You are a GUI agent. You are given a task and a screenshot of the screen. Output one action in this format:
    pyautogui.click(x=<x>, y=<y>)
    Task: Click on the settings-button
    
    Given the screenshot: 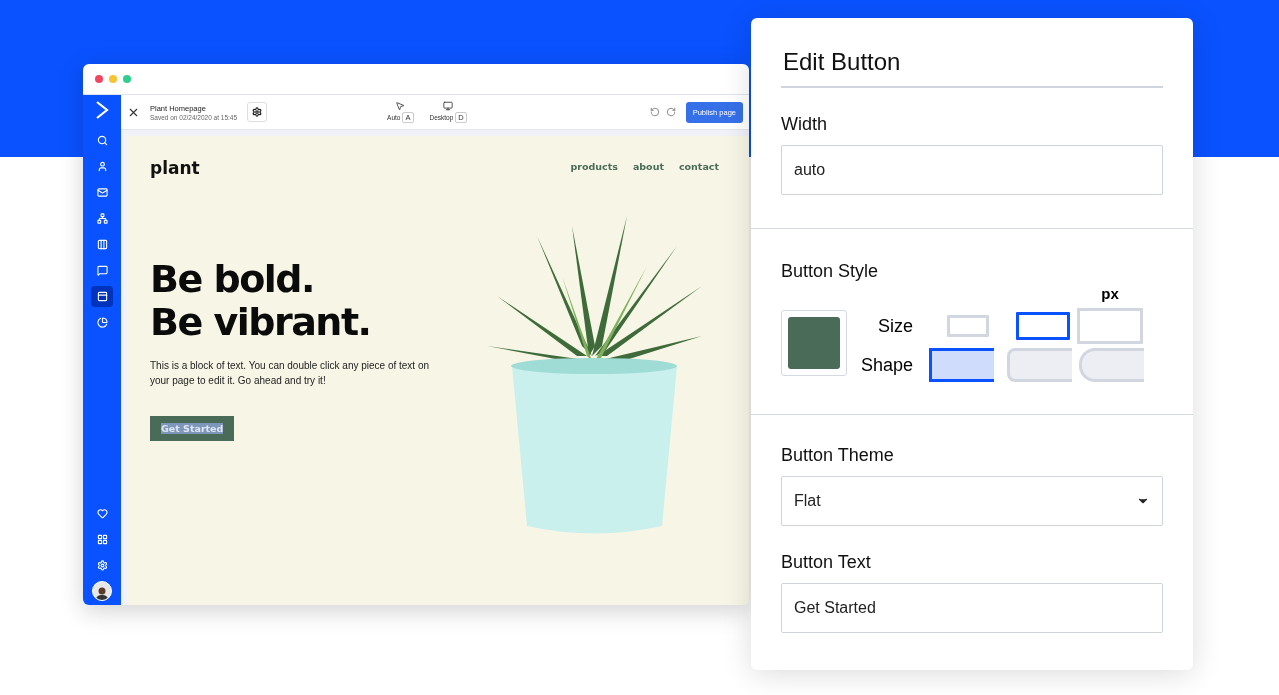 What is the action you would take?
    pyautogui.click(x=257, y=112)
    